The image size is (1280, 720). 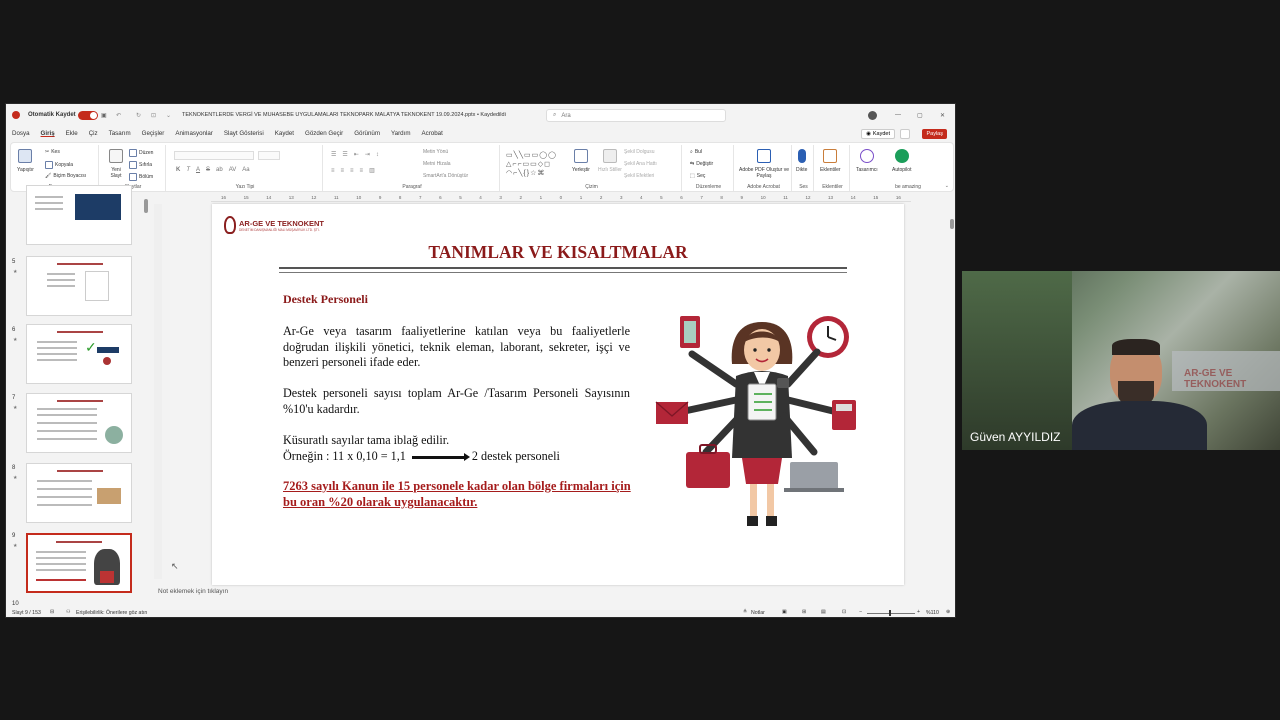 I want to click on title-divider, so click(x=563, y=268).